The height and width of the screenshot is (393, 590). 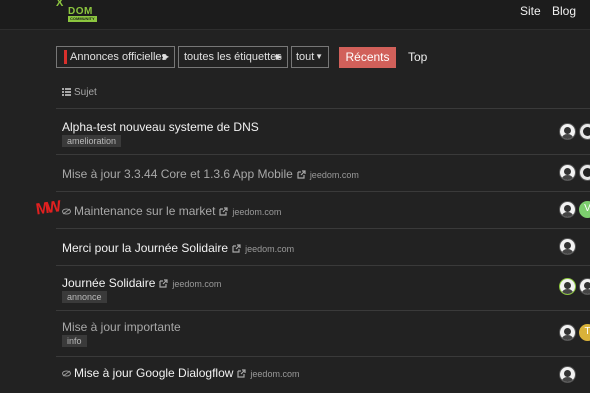 I want to click on topic-title-link: Alpha-test nouveau systeme de DNS, so click(x=160, y=127).